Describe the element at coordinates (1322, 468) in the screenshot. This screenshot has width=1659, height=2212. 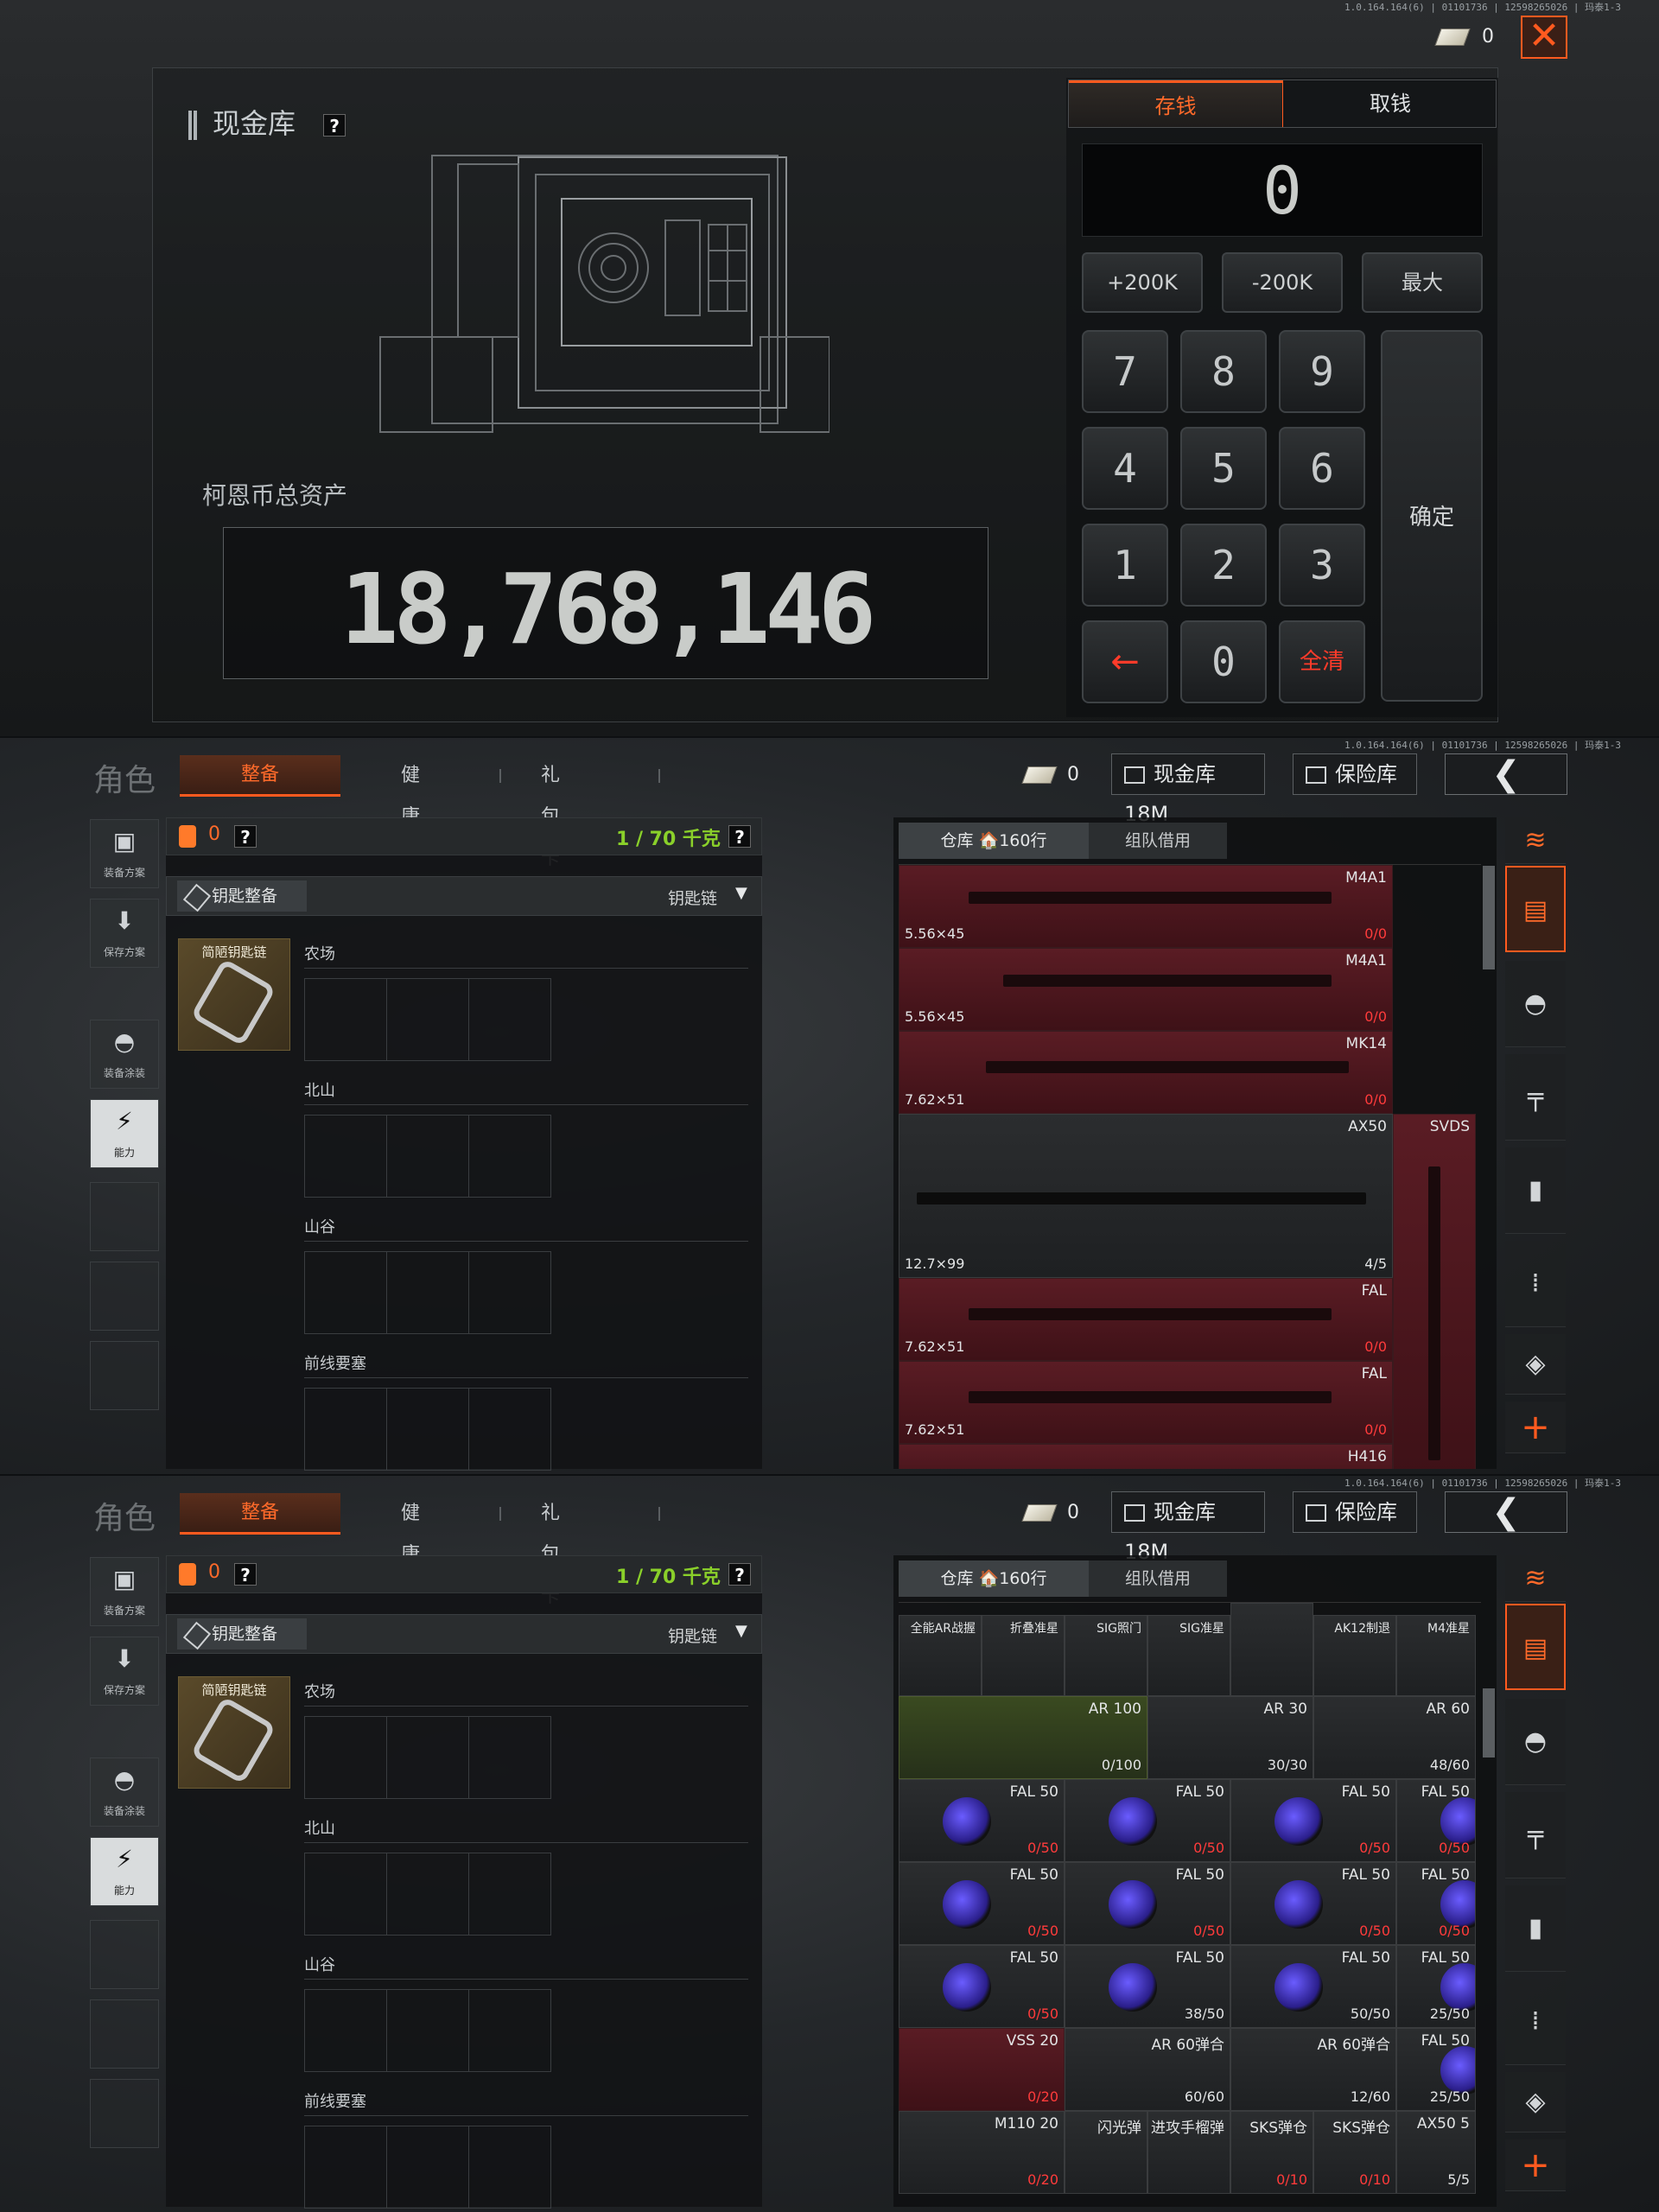
I see `key-6: 6` at that location.